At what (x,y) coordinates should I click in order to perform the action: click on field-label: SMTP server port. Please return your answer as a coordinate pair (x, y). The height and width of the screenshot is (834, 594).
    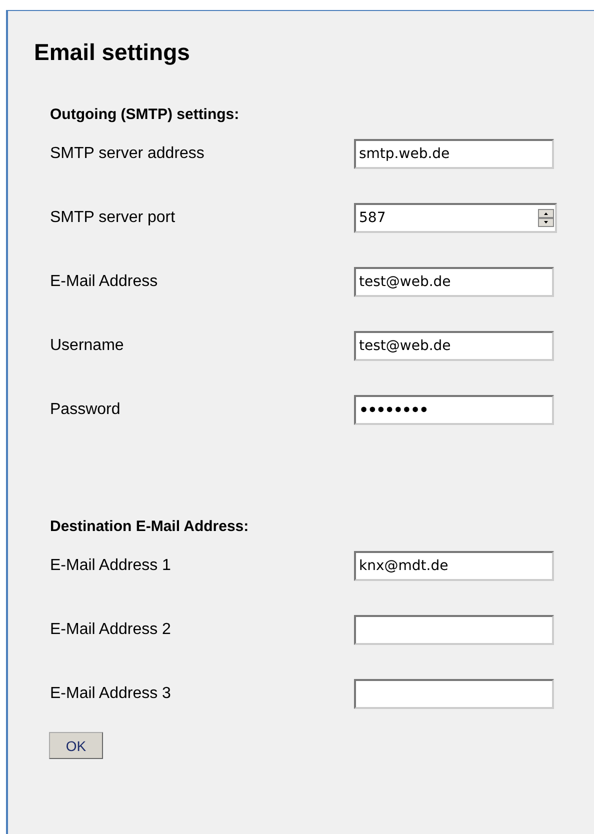
    Looking at the image, I should click on (113, 218).